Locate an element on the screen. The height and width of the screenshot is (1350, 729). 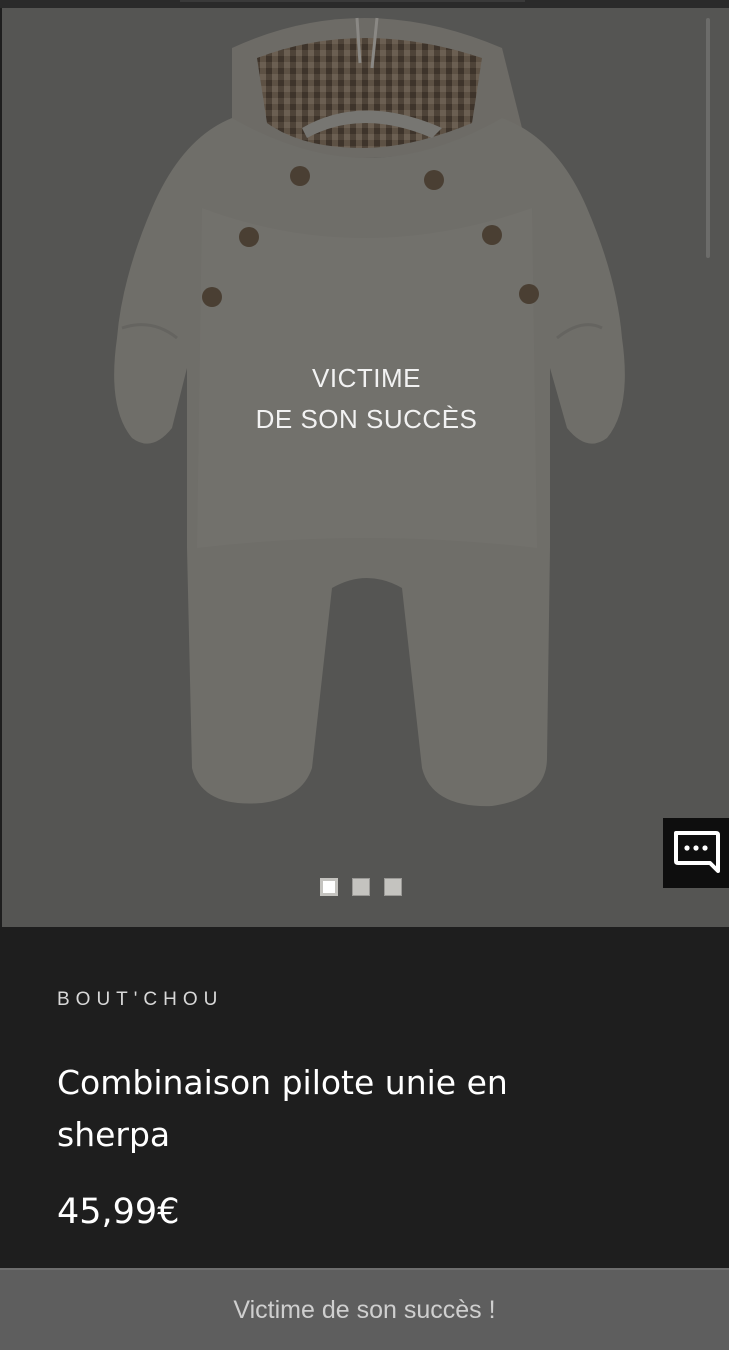
product-price: 45,99€ is located at coordinates (118, 1212).